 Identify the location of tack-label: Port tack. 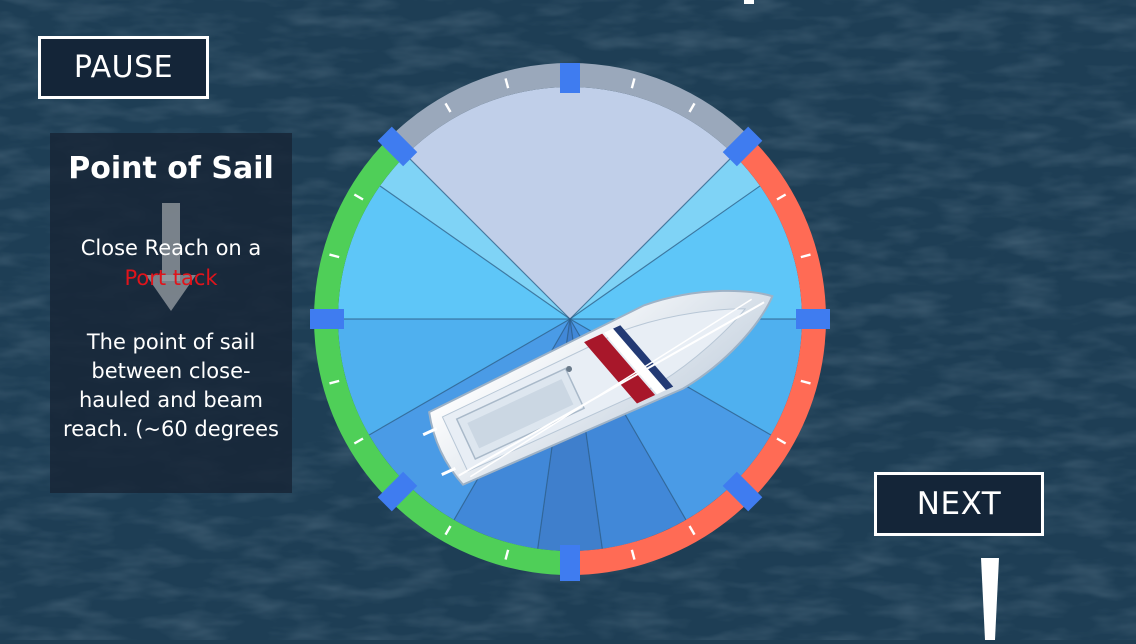
(171, 278).